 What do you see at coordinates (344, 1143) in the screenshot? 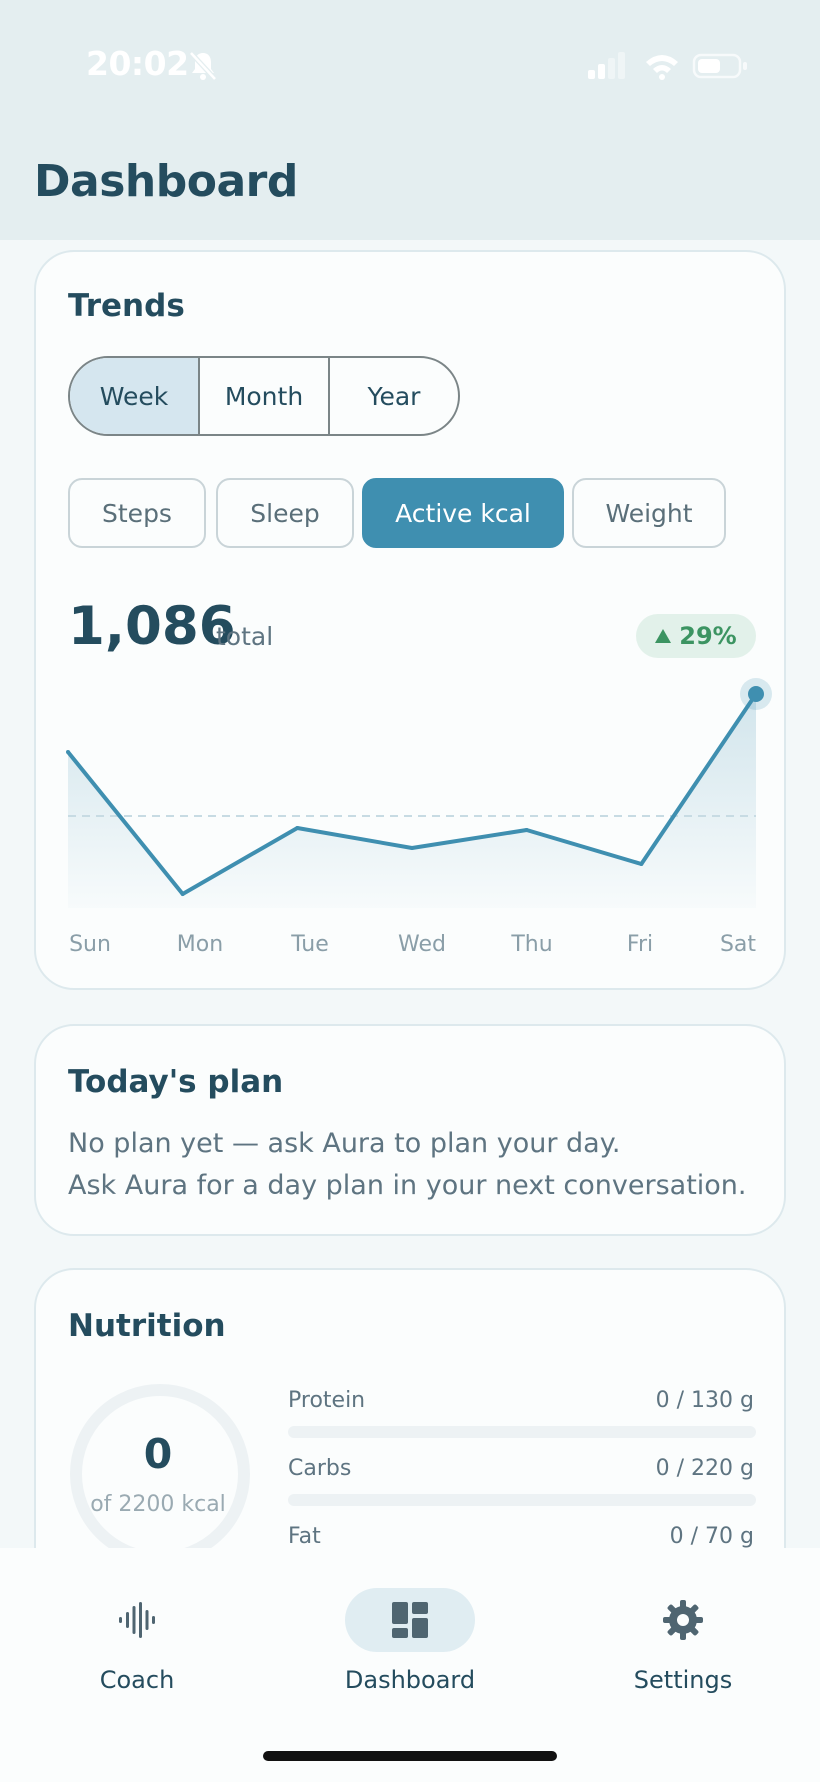
I see `plan-empty-message: No plan yet — ask Aura to plan your day.` at bounding box center [344, 1143].